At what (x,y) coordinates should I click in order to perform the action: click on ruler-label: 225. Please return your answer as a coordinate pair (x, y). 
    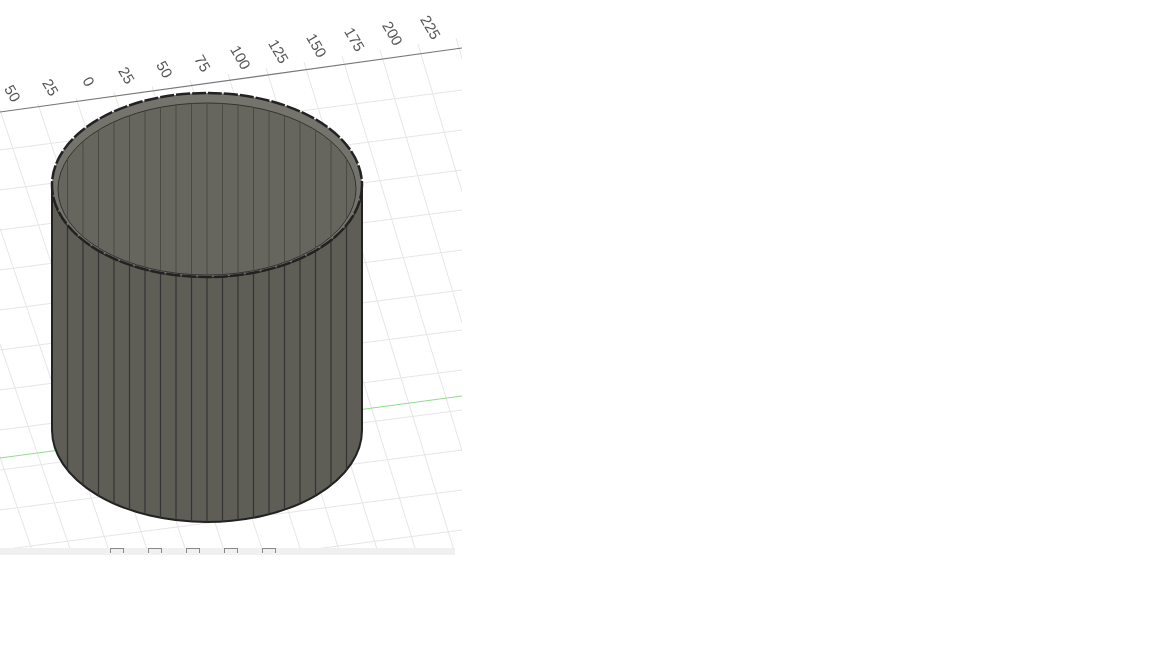
    Looking at the image, I should click on (431, 27).